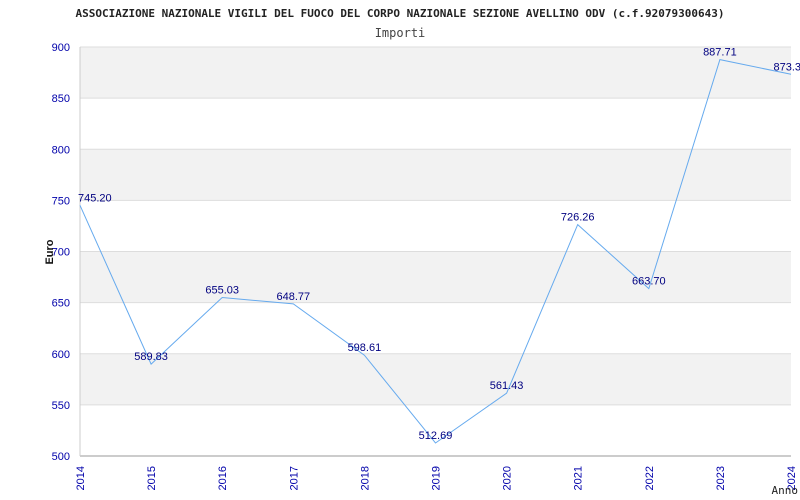  Describe the element at coordinates (507, 386) in the screenshot. I see `data-label: 561.43` at that location.